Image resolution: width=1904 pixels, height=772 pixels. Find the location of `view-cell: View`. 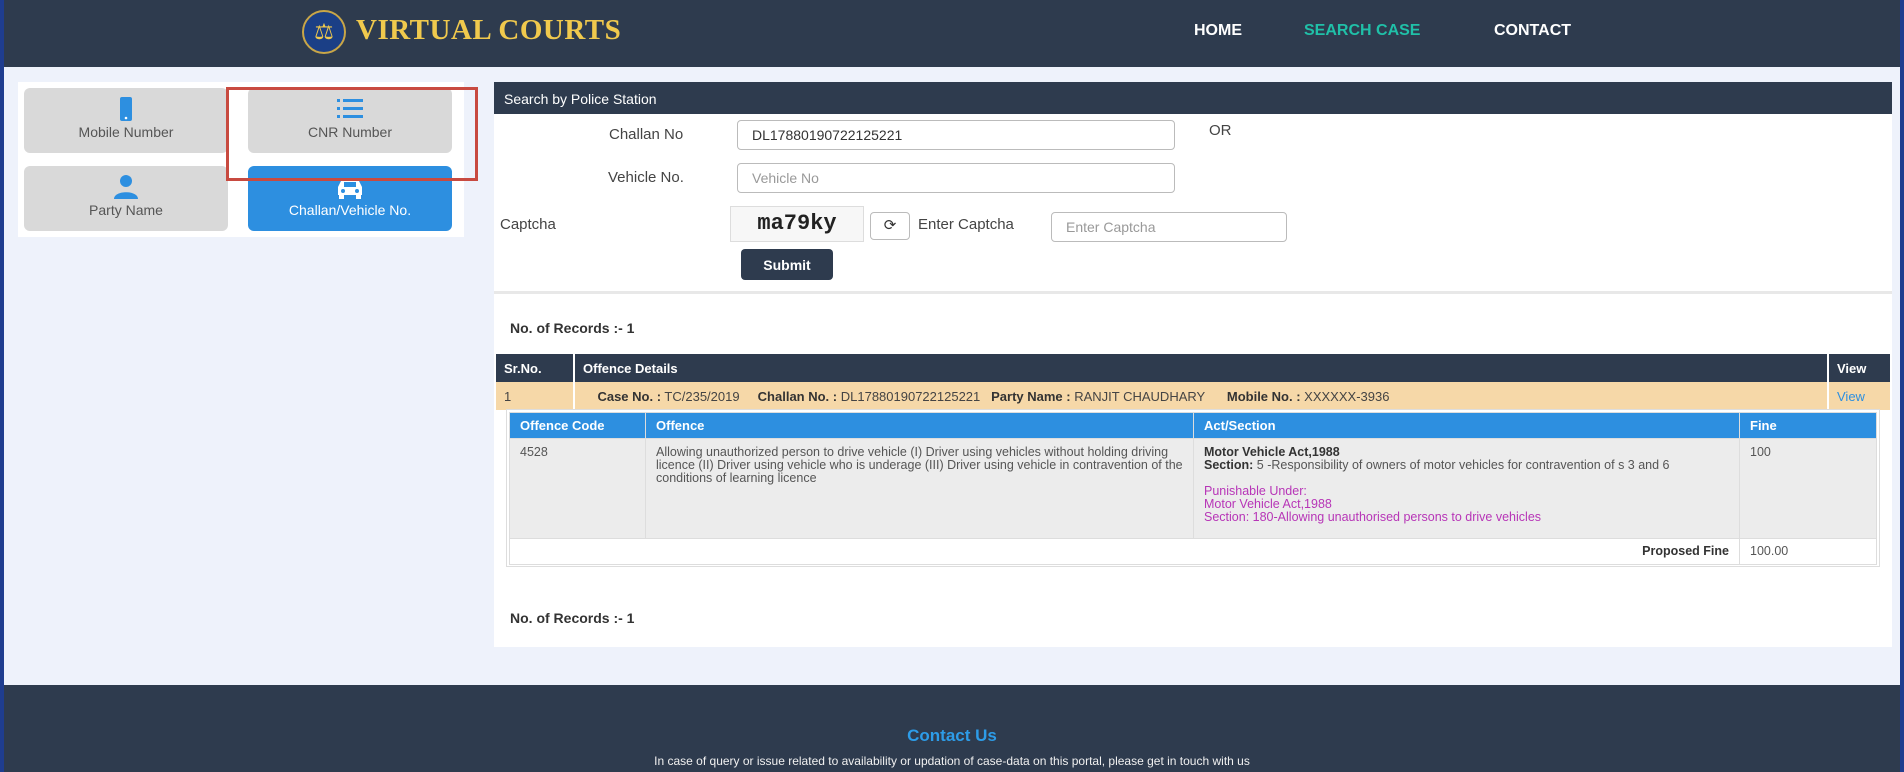

view-cell: View is located at coordinates (1859, 396).